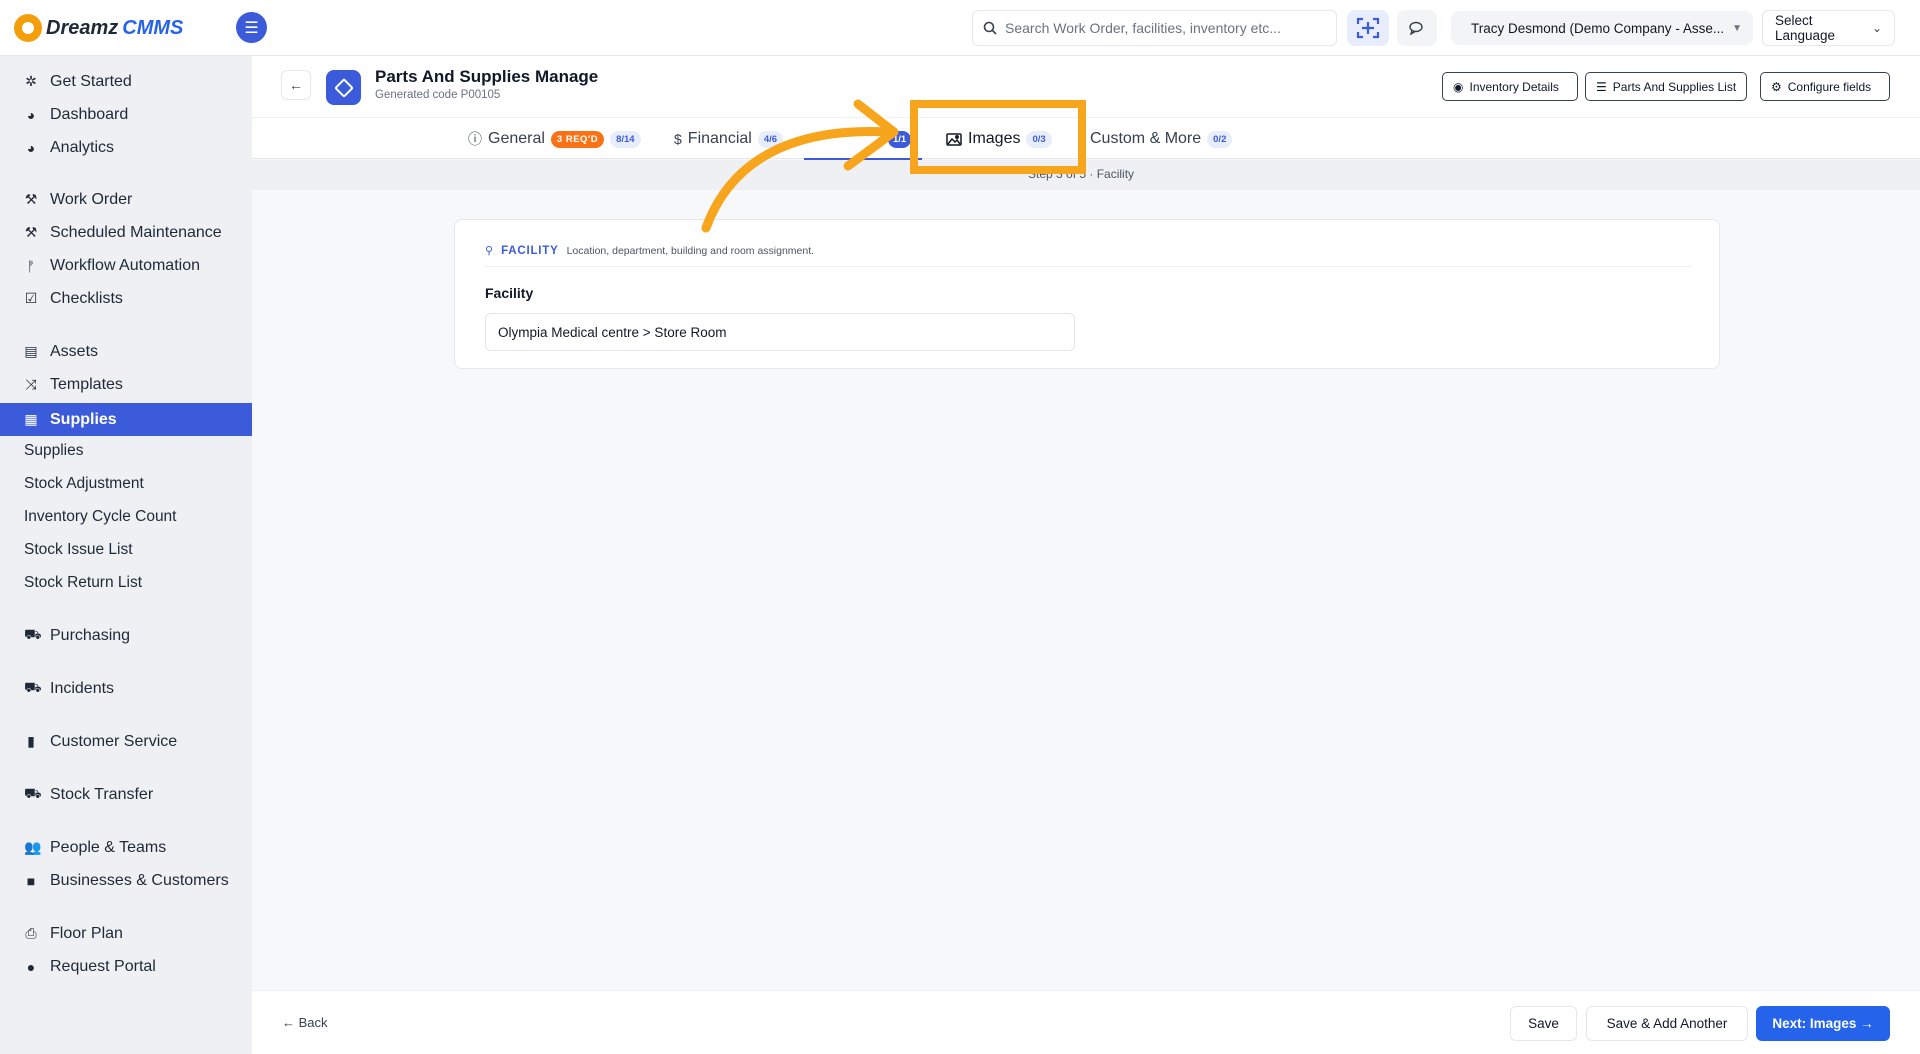 Image resolution: width=1920 pixels, height=1054 pixels. I want to click on user-menu: Tracy Desmond (Demo Company - Asse... ▼, so click(1602, 28).